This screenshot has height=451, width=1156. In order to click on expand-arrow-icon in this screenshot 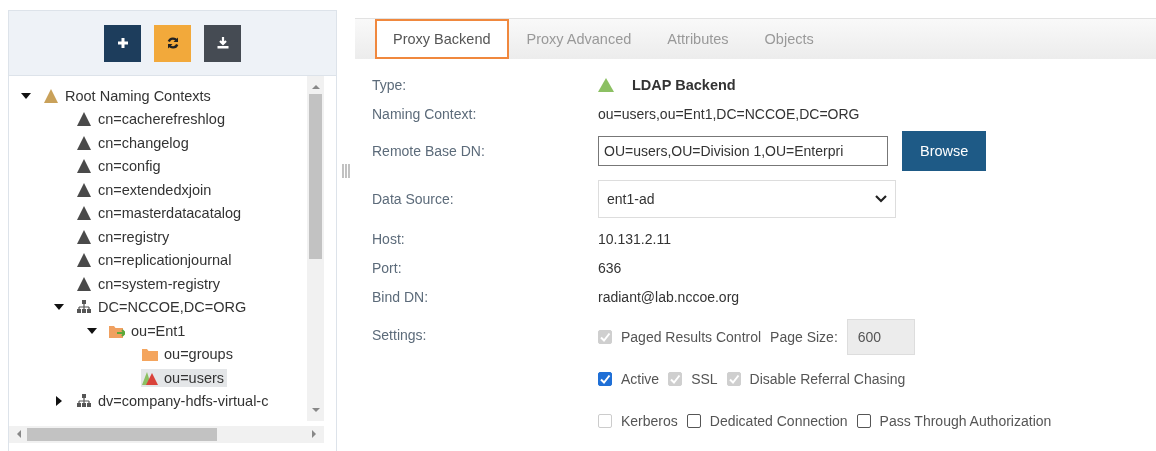, I will do `click(59, 401)`.